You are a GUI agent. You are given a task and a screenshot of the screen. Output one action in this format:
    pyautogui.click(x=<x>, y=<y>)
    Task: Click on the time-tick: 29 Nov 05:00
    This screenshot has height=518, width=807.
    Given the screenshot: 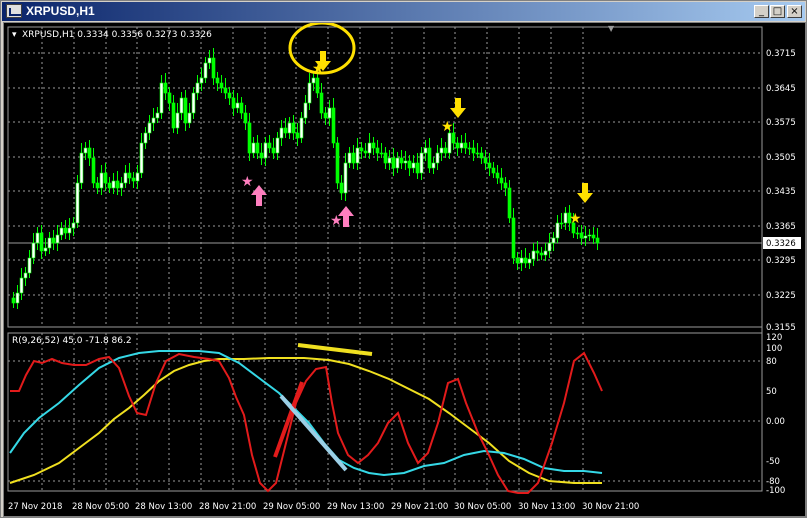 What is the action you would take?
    pyautogui.click(x=291, y=507)
    